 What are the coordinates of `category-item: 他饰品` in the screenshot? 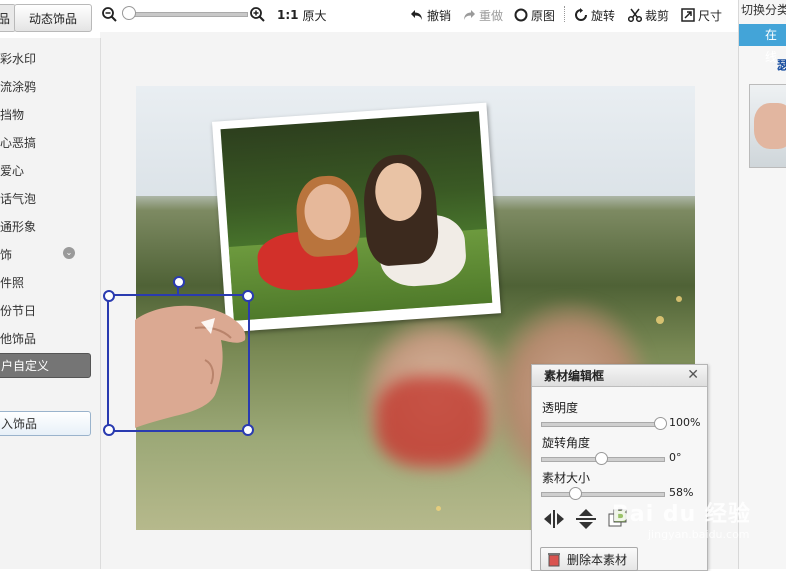 It's located at (18, 339).